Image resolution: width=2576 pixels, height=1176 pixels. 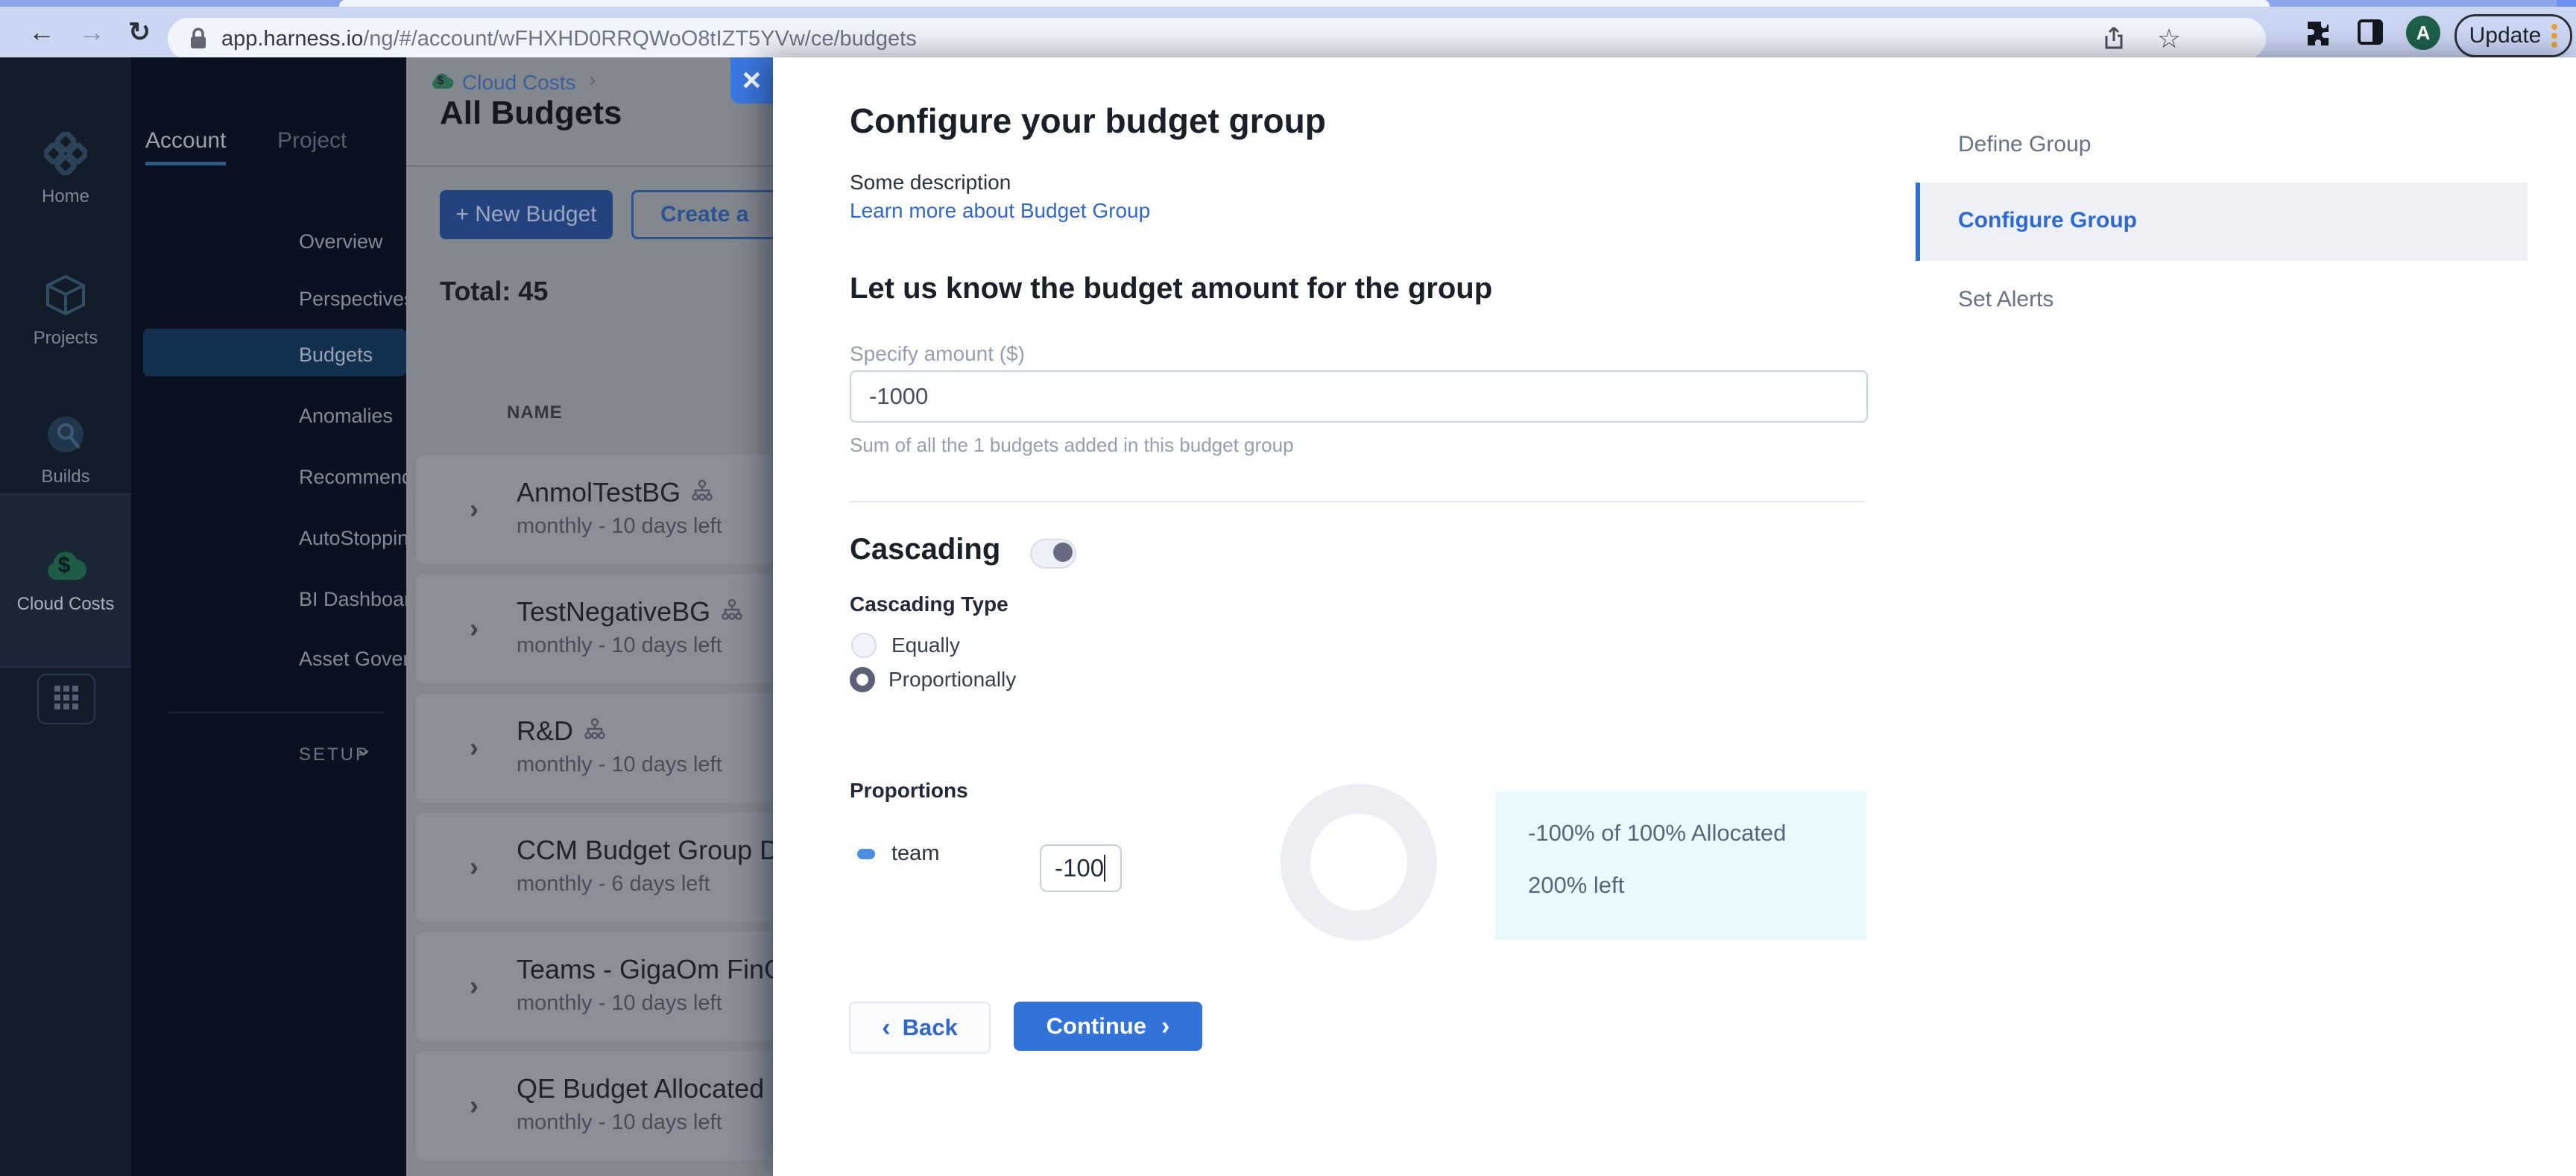 I want to click on forward-button: →, so click(x=91, y=32).